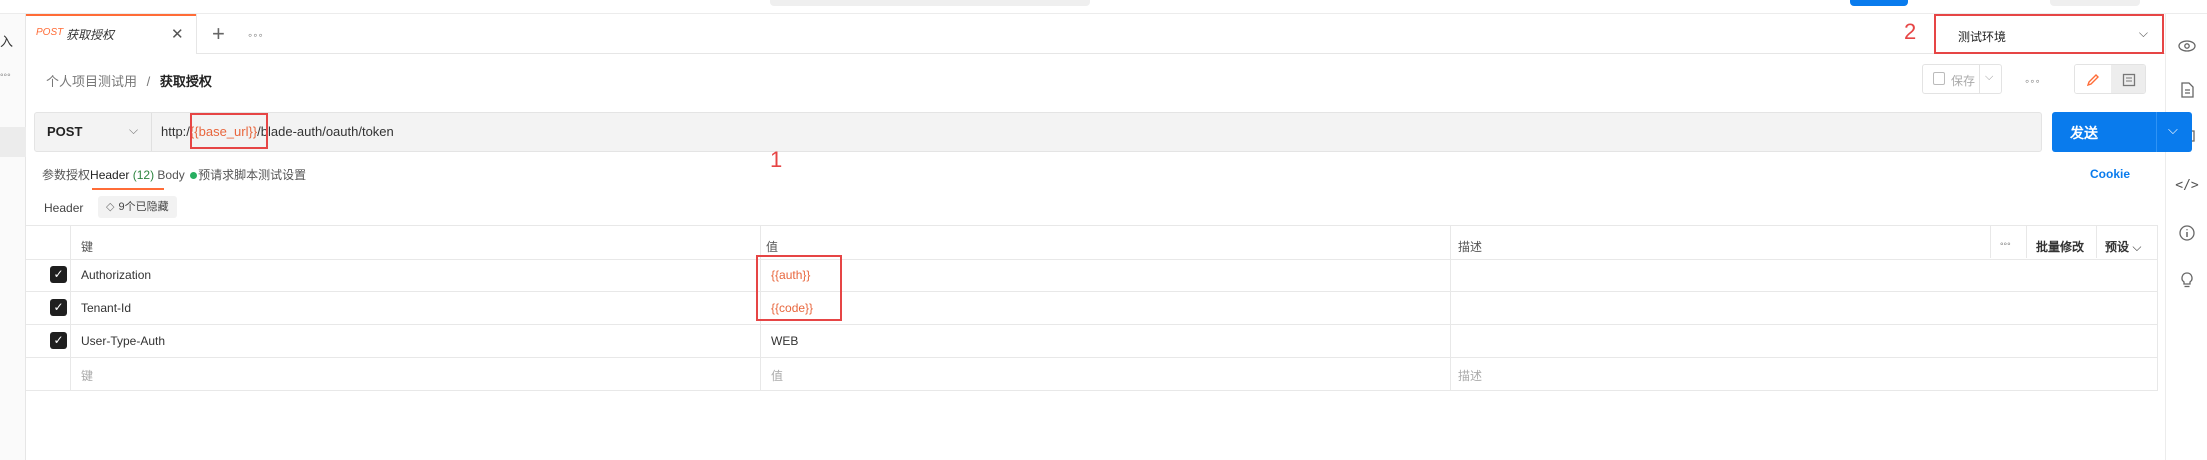 The height and width of the screenshot is (460, 2207). What do you see at coordinates (13, 142) in the screenshot?
I see `left-sidebar-selected-item` at bounding box center [13, 142].